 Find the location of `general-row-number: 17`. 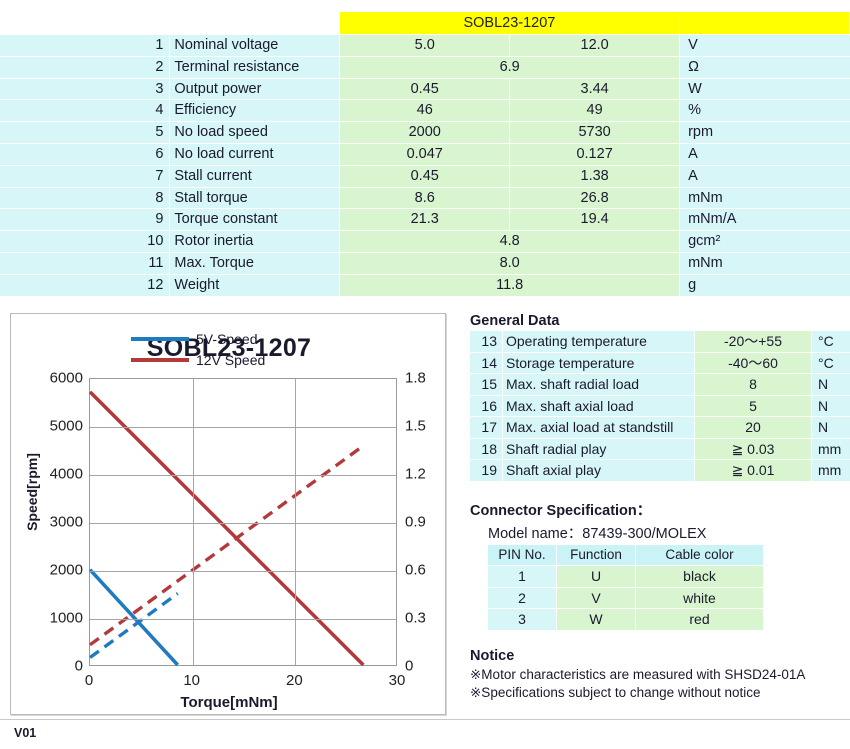

general-row-number: 17 is located at coordinates (486, 427).